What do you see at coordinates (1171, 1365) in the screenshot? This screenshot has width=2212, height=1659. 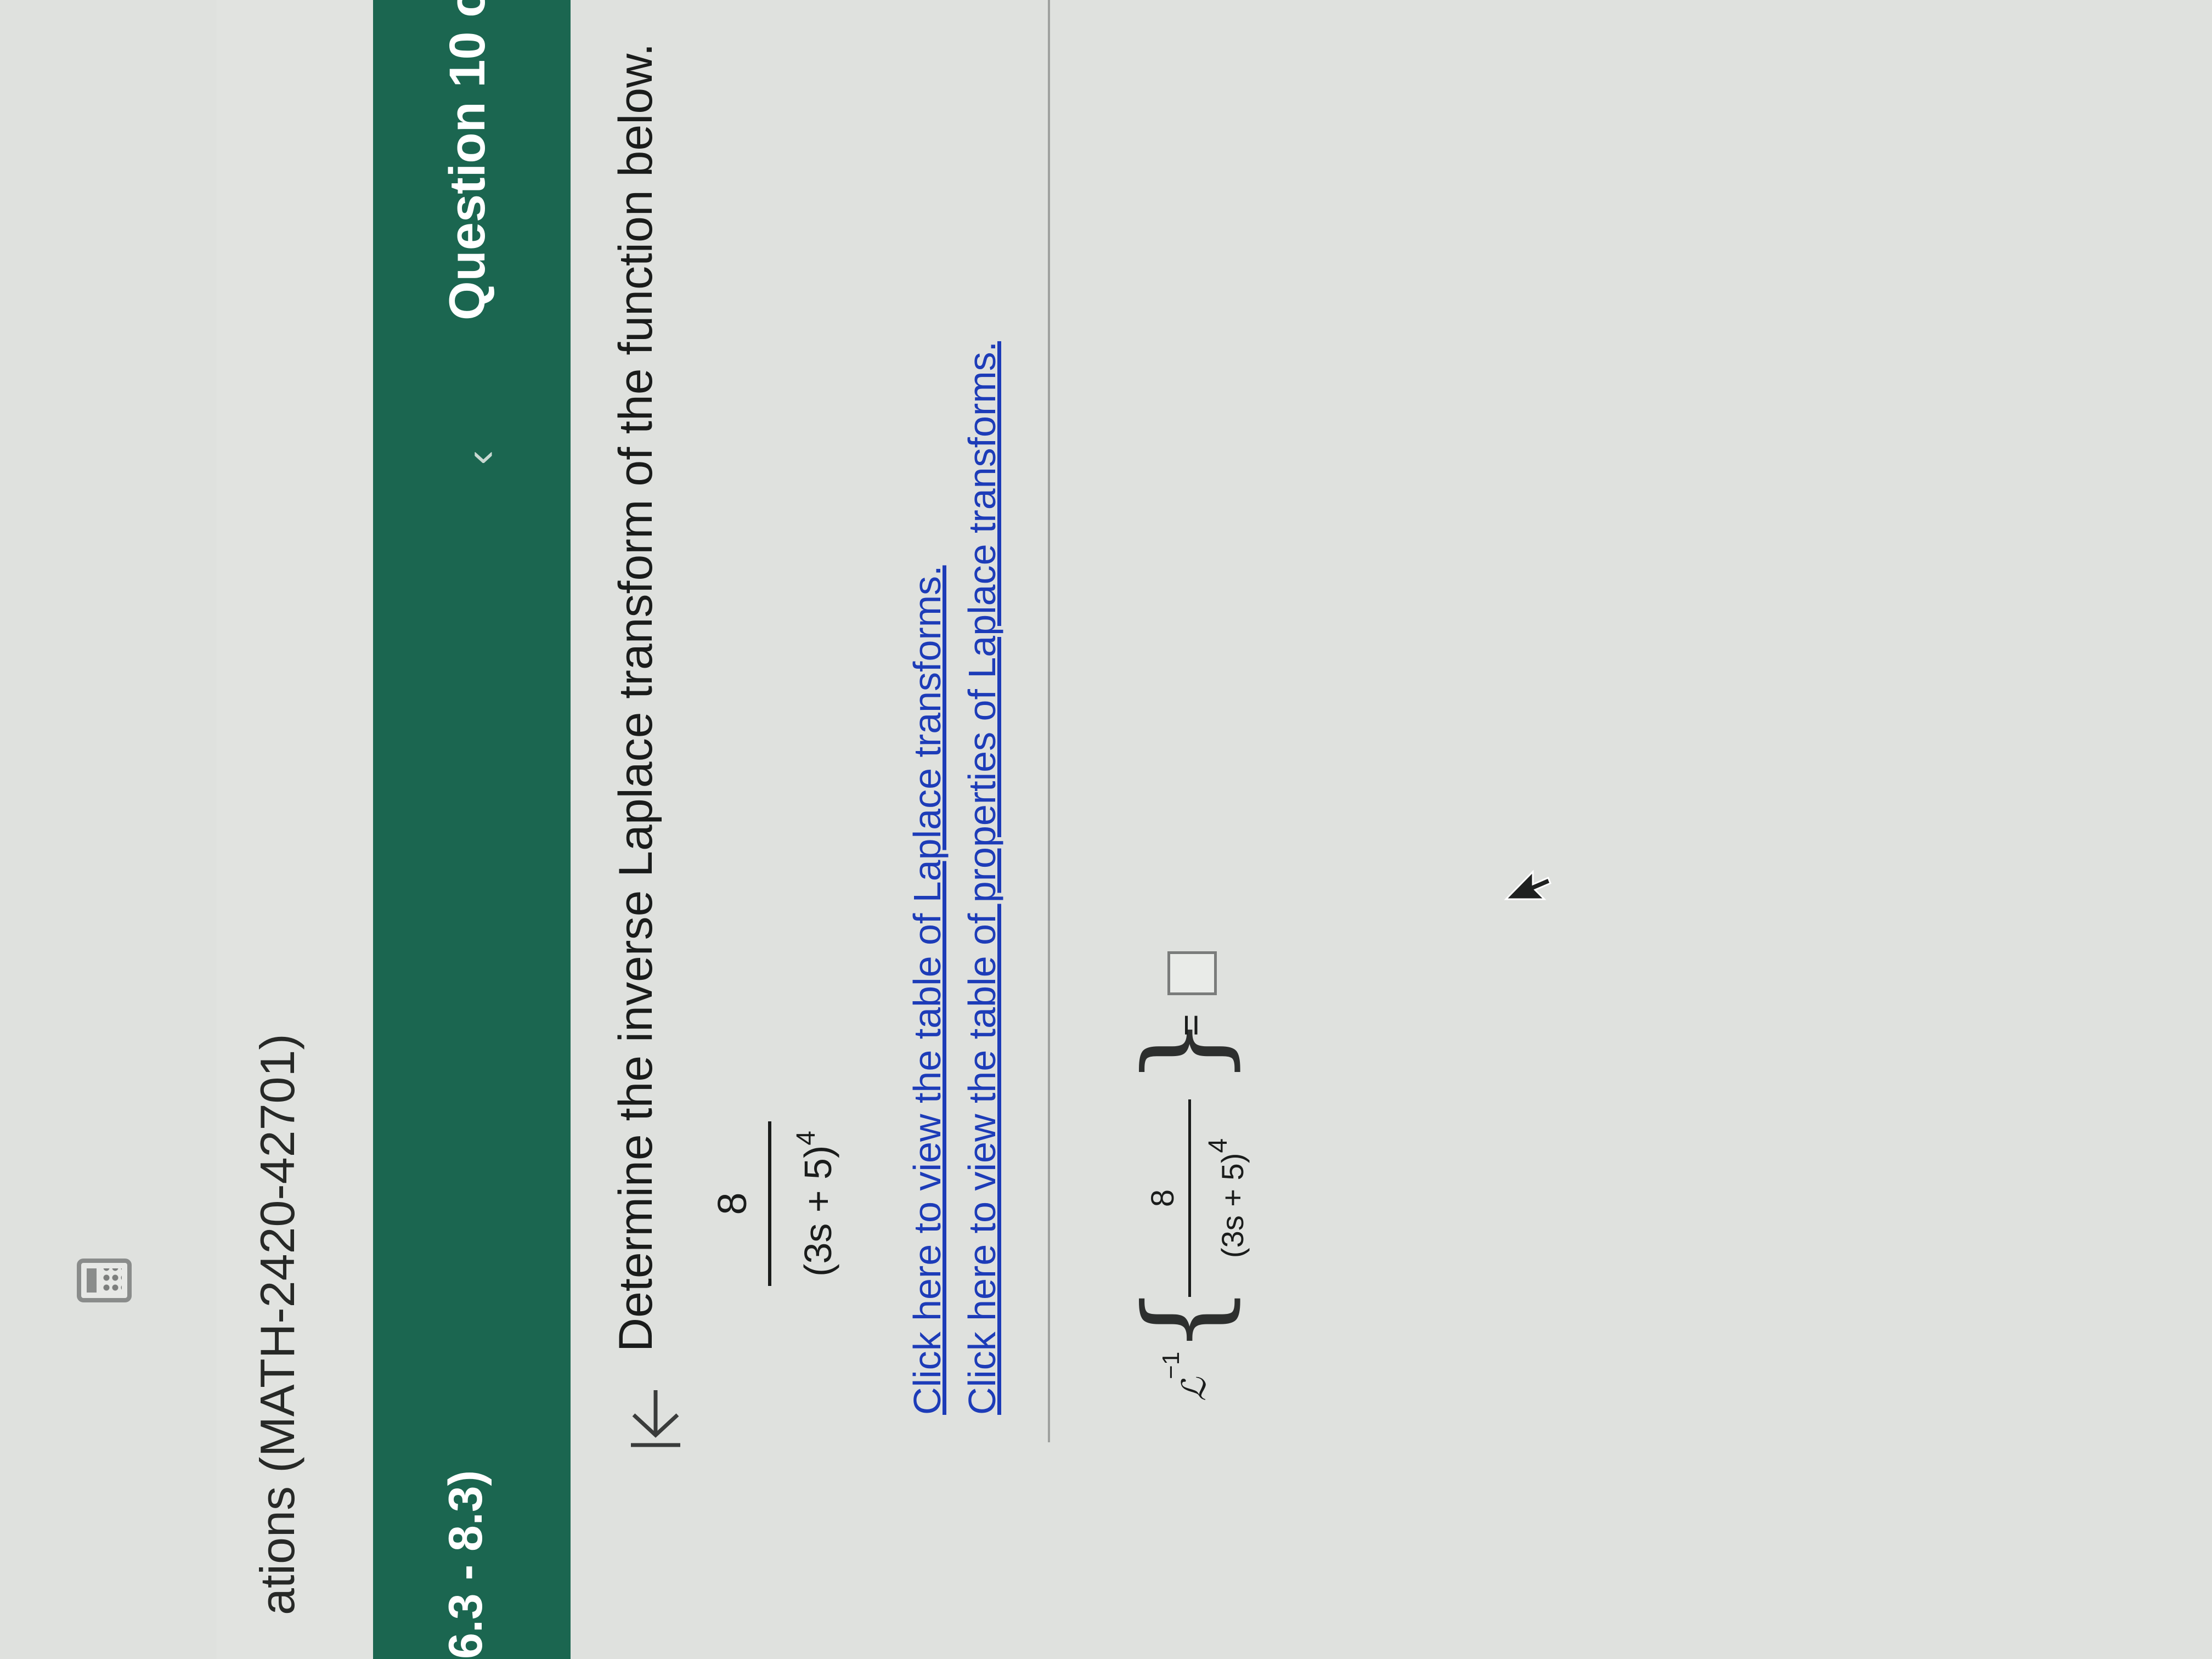 I see `inverse-exponent: −1` at bounding box center [1171, 1365].